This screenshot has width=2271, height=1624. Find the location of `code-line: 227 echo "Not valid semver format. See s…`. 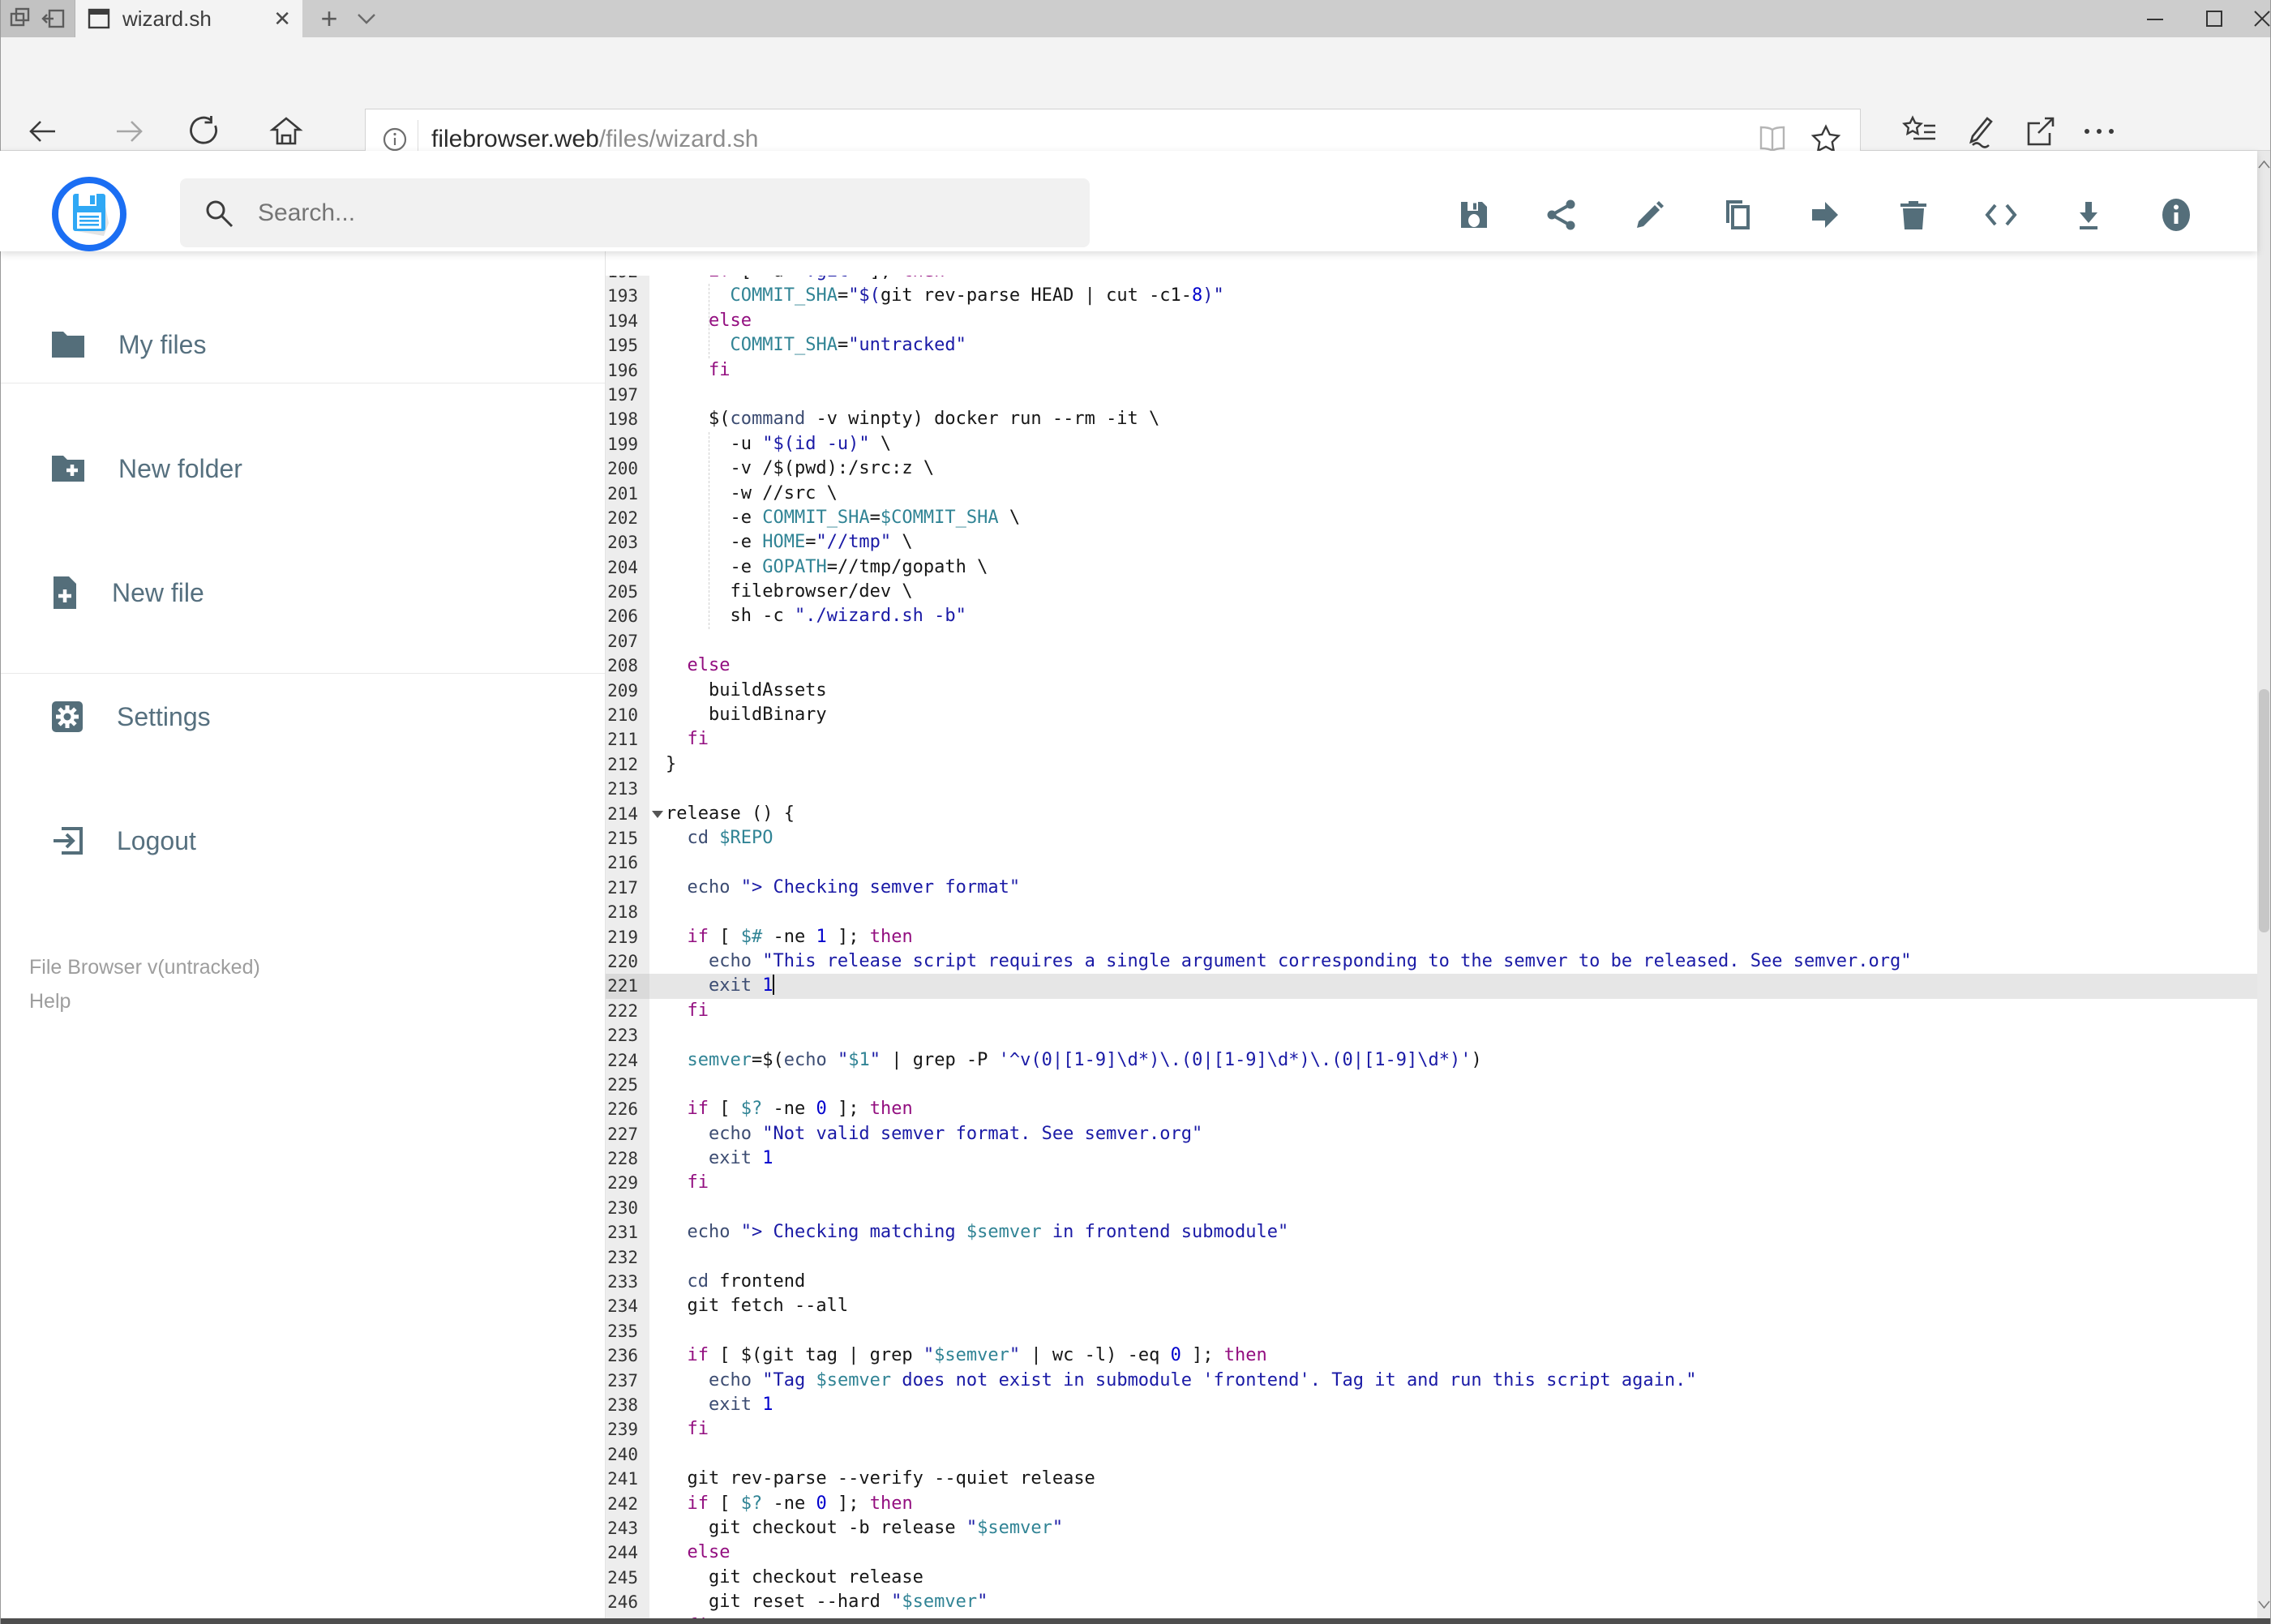

code-line: 227 echo "Not valid semver format. See s… is located at coordinates (1431, 1134).